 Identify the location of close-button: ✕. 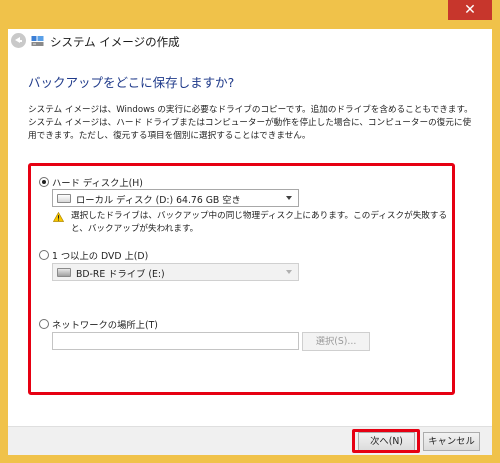
(470, 10).